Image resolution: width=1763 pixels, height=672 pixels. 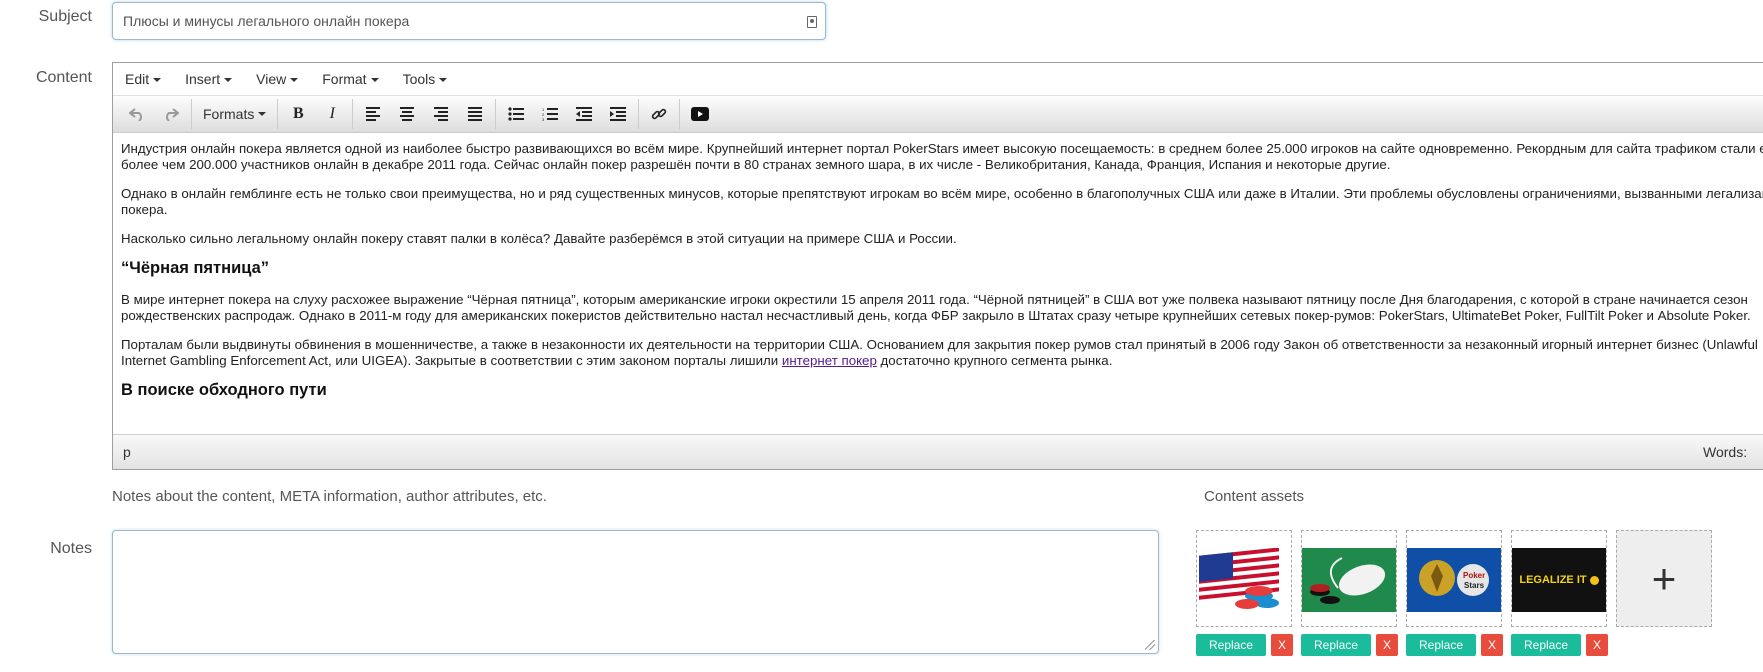 I want to click on align-center-icon, so click(x=407, y=114).